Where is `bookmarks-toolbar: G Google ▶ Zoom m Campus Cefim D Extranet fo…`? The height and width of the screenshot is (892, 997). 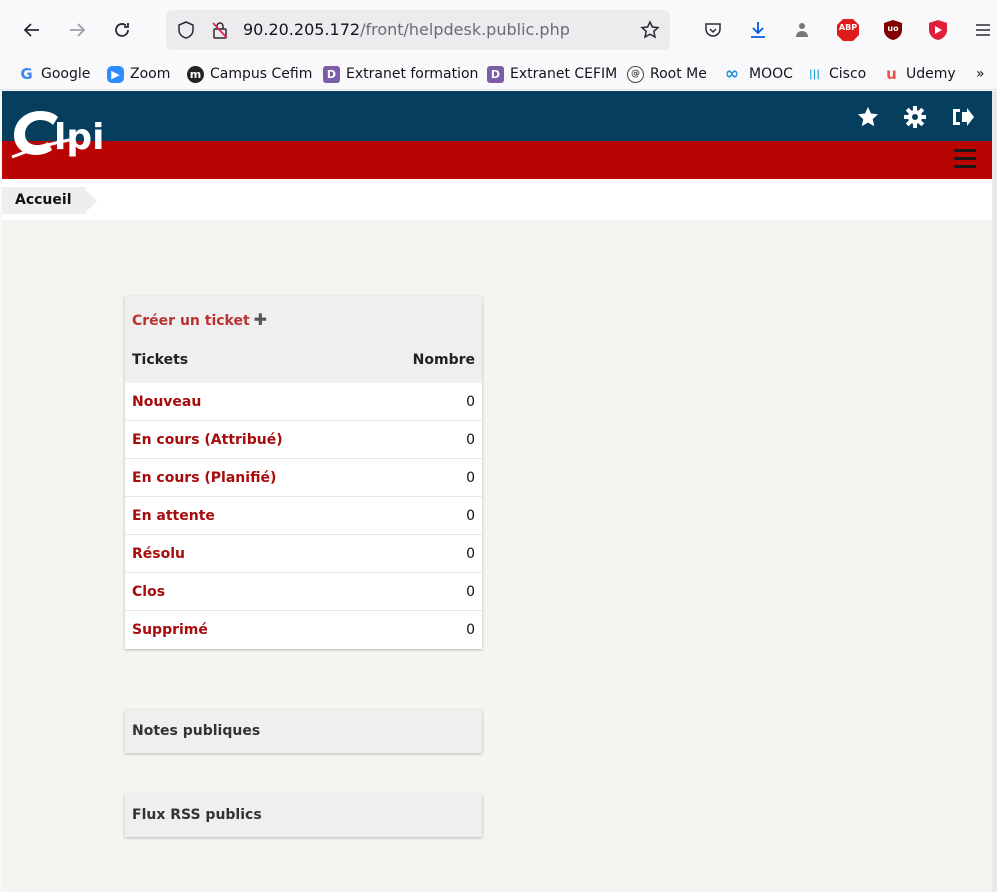
bookmarks-toolbar: G Google ▶ Zoom m Campus Cefim D Extranet fo… is located at coordinates (498, 74).